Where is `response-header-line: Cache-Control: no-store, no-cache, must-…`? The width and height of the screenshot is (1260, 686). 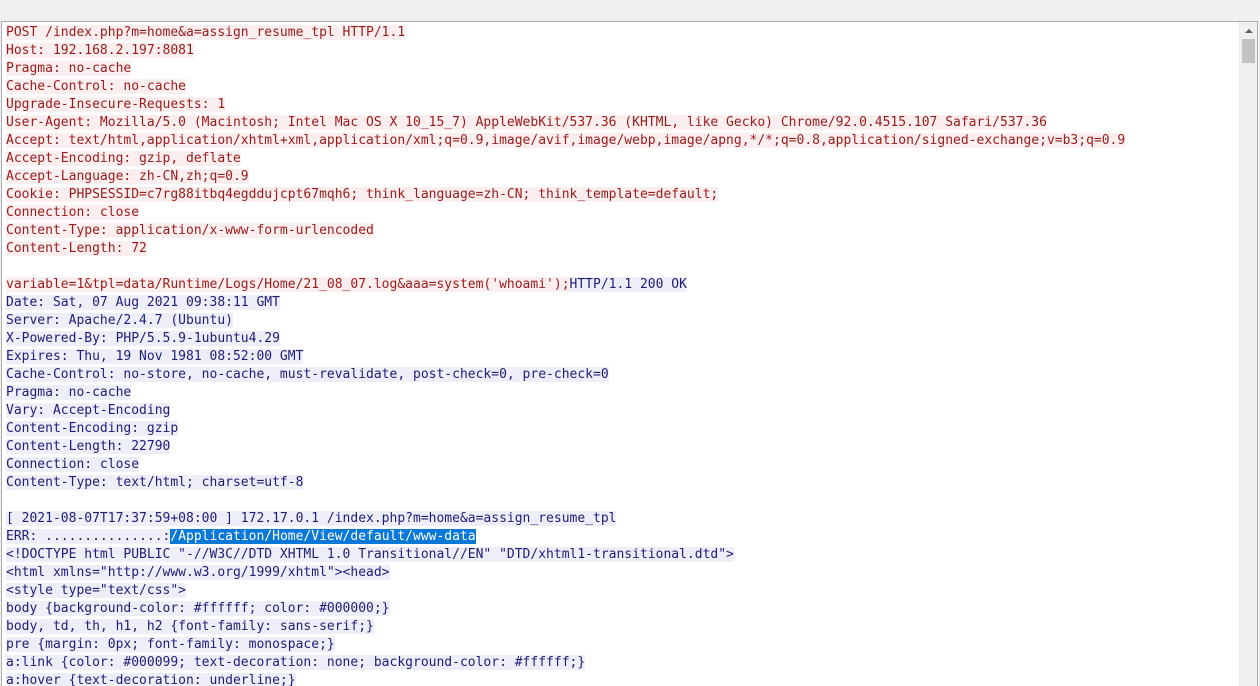
response-header-line: Cache-Control: no-store, no-cache, must-… is located at coordinates (307, 374).